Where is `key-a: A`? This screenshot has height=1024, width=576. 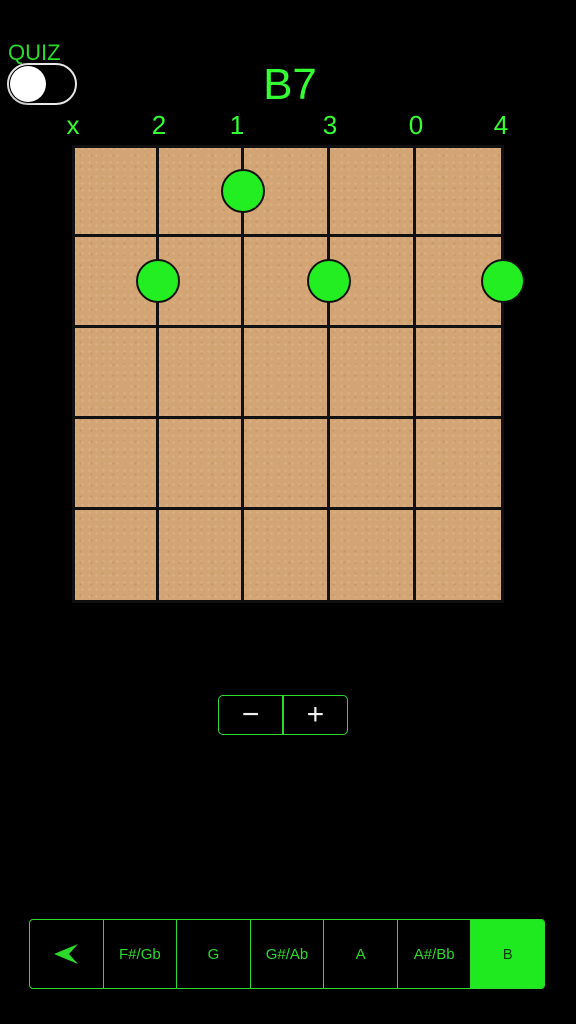 key-a: A is located at coordinates (360, 954).